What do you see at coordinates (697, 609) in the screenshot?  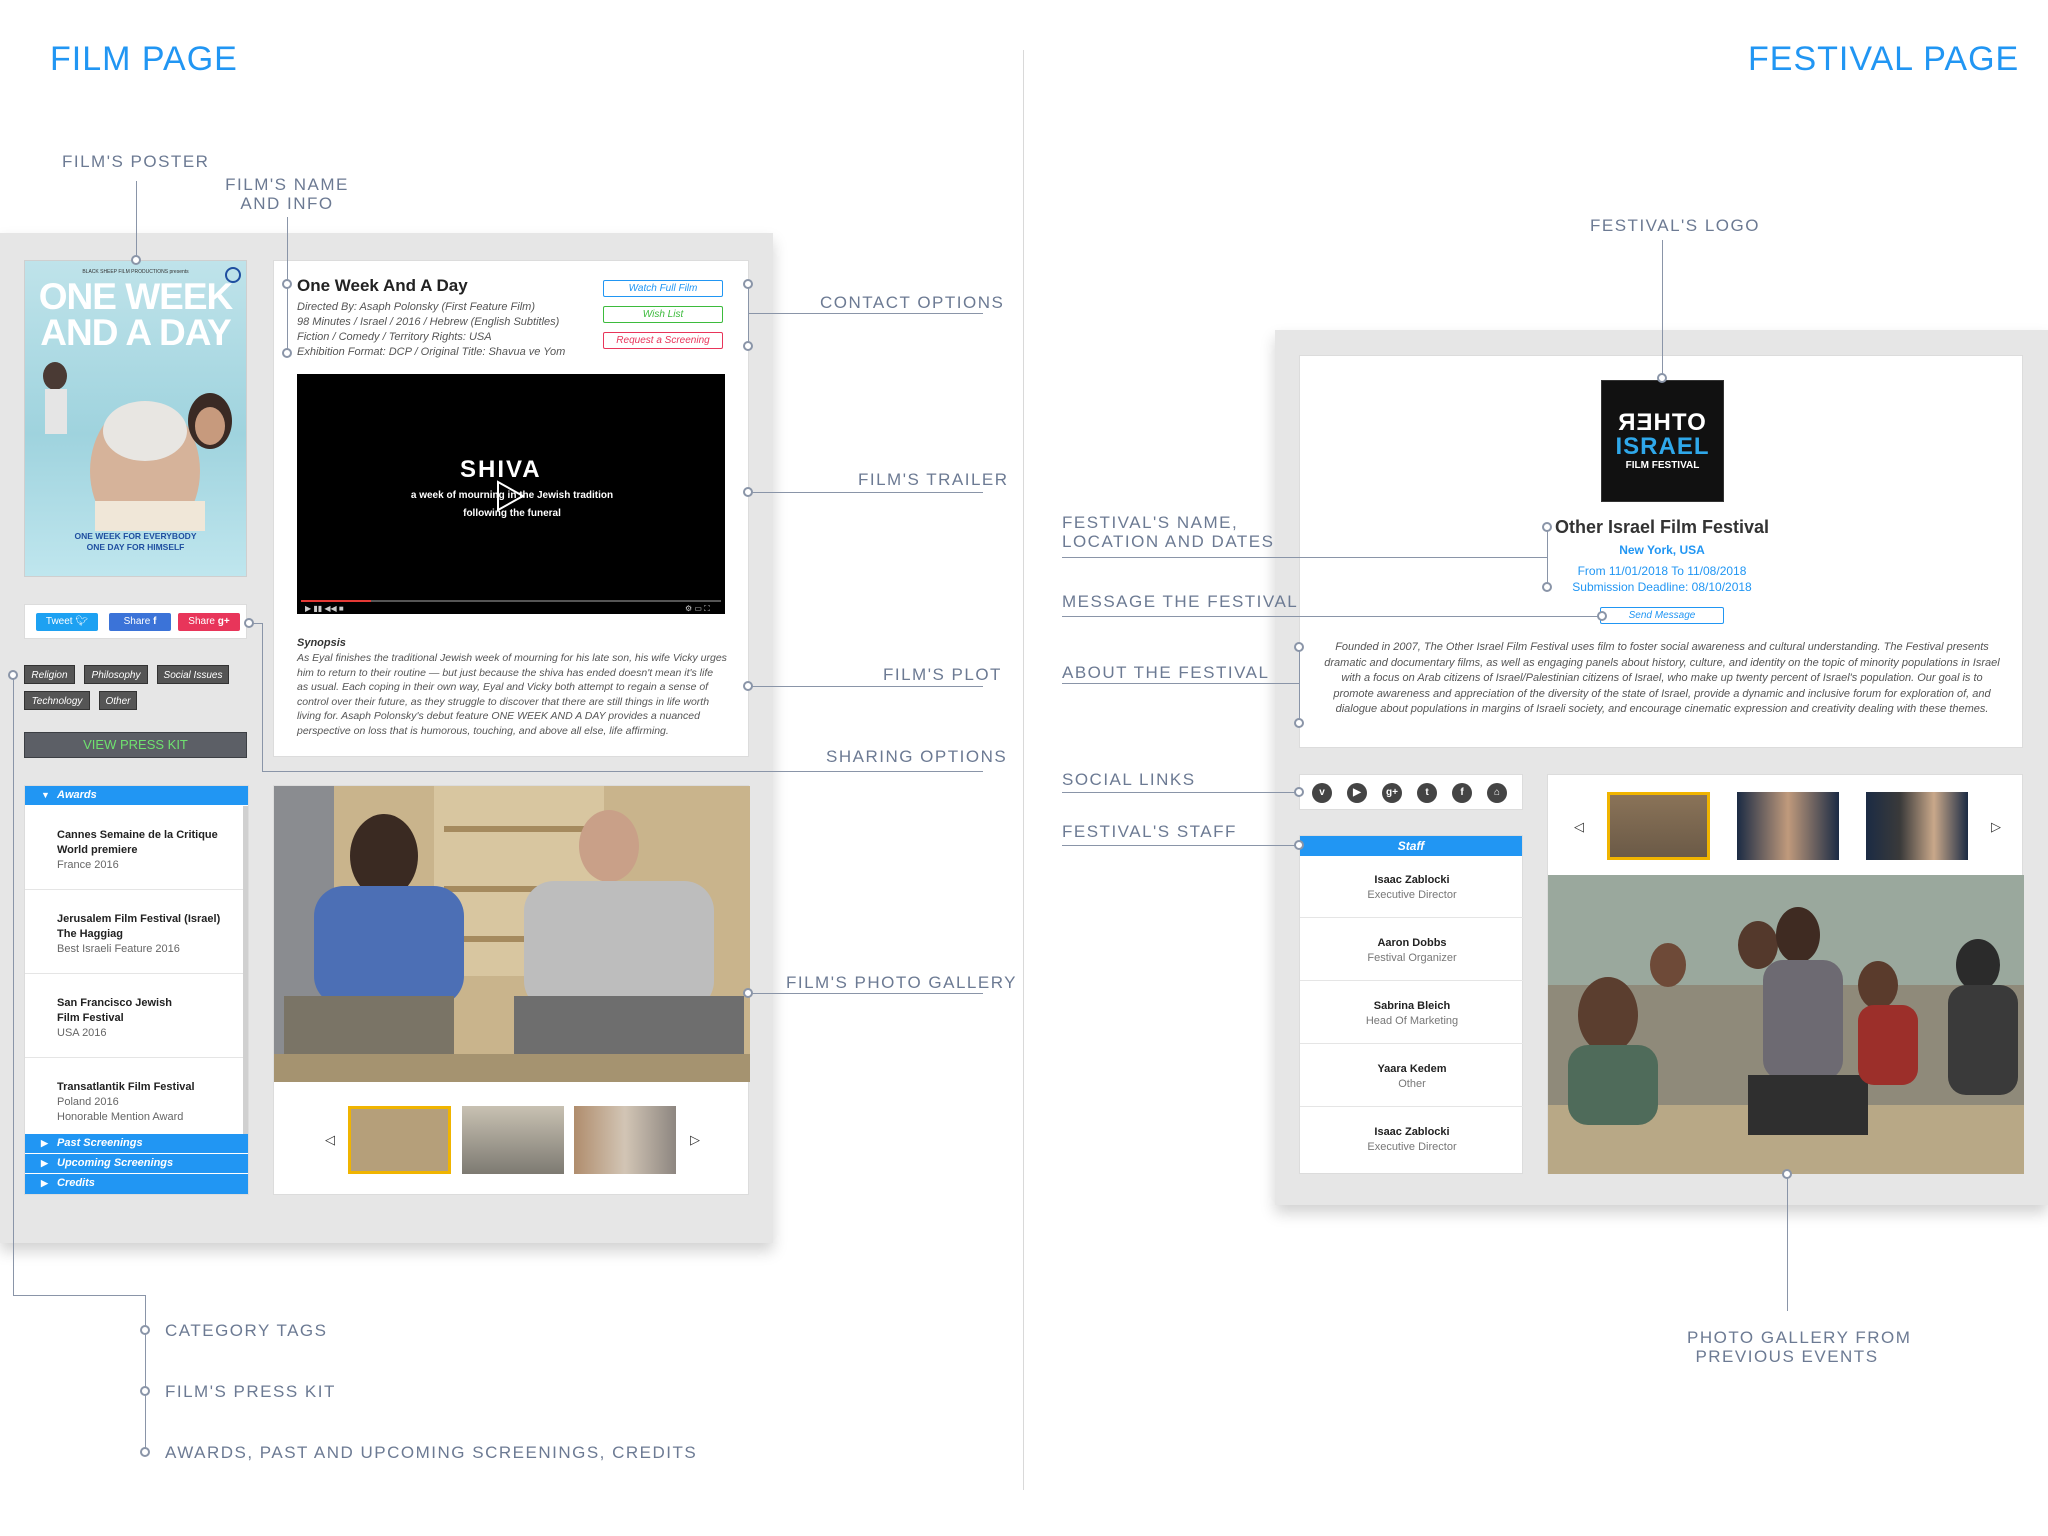 I see `video-settings-icon: ⚙ ▭ ⛶` at bounding box center [697, 609].